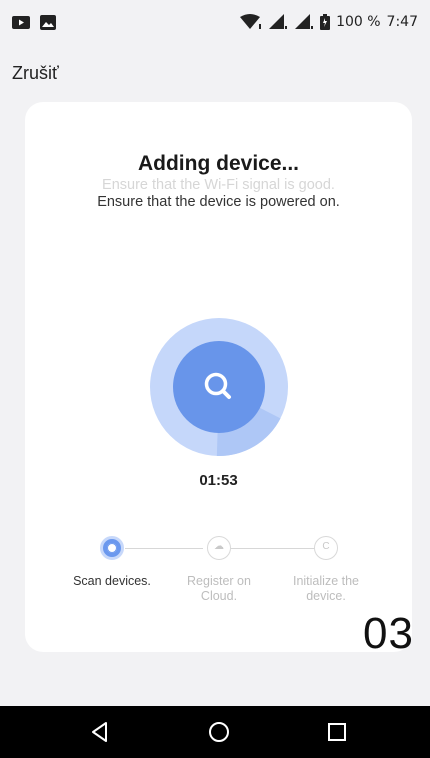 The height and width of the screenshot is (758, 430). Describe the element at coordinates (21, 22) in the screenshot. I see `video-icon` at that location.